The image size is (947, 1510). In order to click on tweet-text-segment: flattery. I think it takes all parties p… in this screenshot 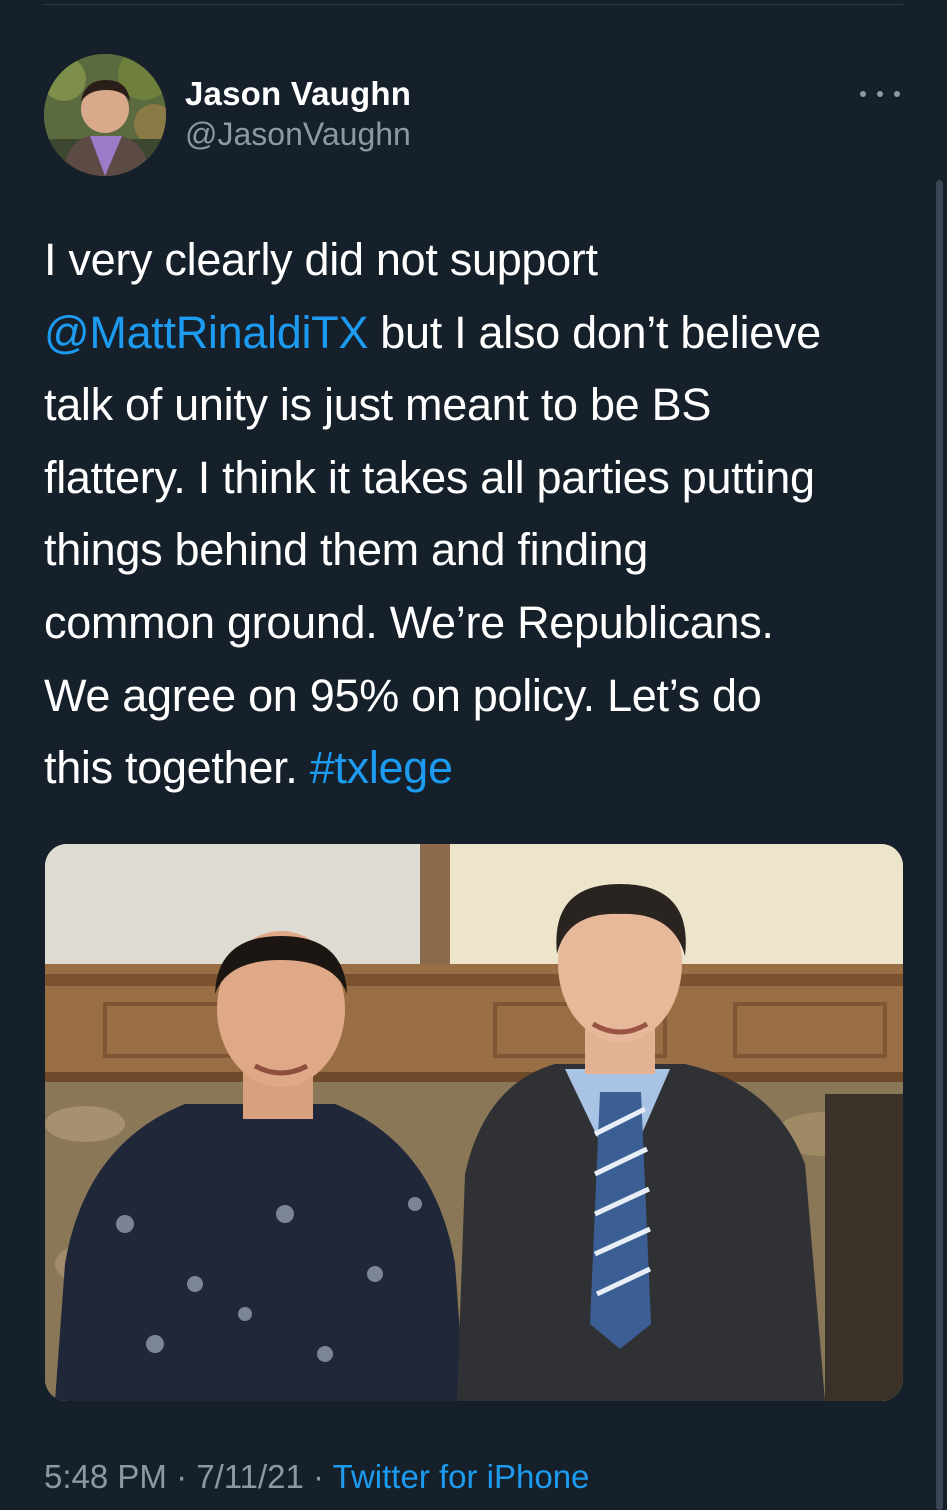, I will do `click(429, 477)`.